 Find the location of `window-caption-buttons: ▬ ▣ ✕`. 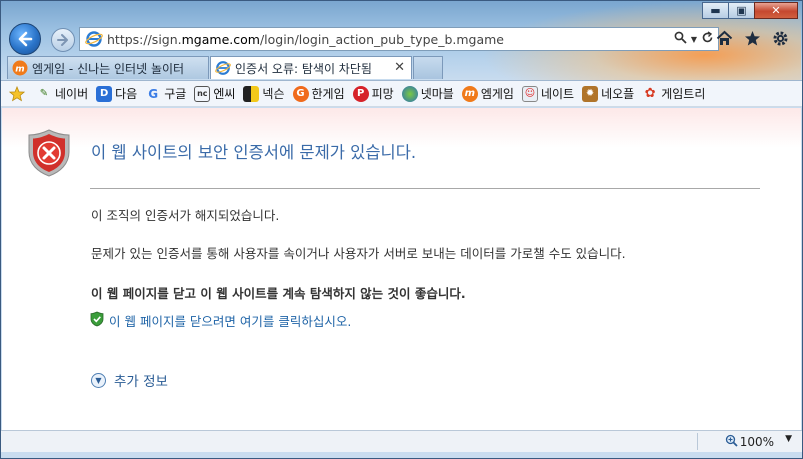

window-caption-buttons: ▬ ▣ ✕ is located at coordinates (750, 10).